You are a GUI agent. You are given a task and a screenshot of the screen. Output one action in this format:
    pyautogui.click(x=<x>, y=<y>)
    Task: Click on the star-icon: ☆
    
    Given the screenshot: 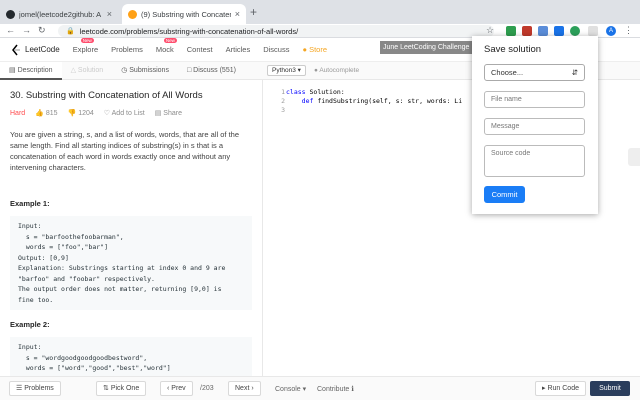 What is the action you would take?
    pyautogui.click(x=490, y=30)
    